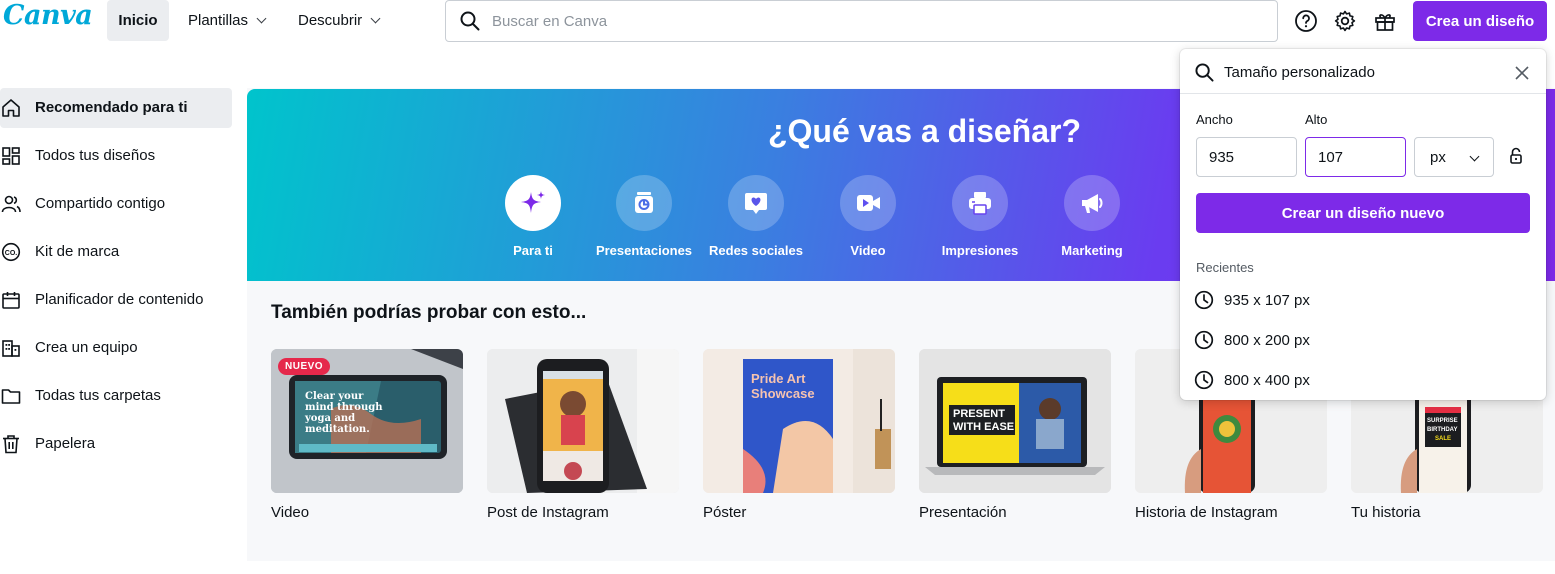 The width and height of the screenshot is (1555, 574). I want to click on svg-text: Clear your, so click(334, 396).